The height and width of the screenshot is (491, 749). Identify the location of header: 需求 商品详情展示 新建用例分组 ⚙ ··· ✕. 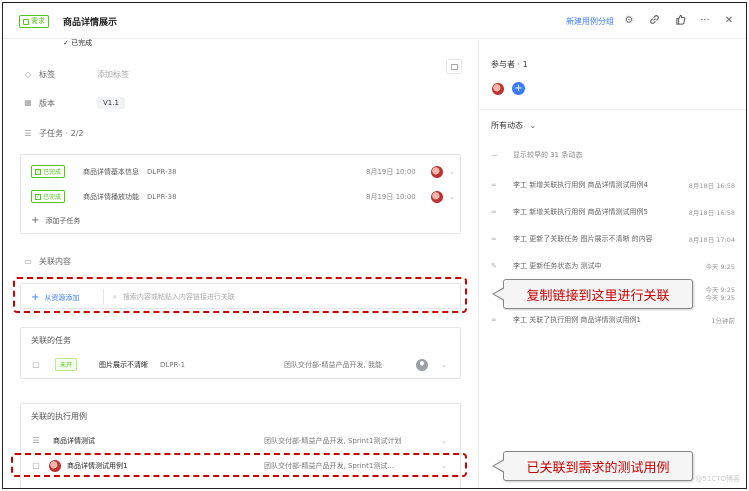
(374, 21).